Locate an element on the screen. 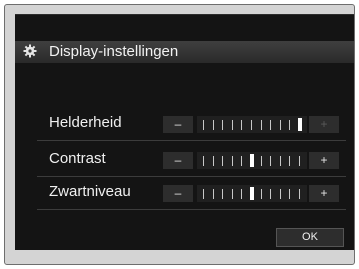  ok-button: OK is located at coordinates (310, 237).